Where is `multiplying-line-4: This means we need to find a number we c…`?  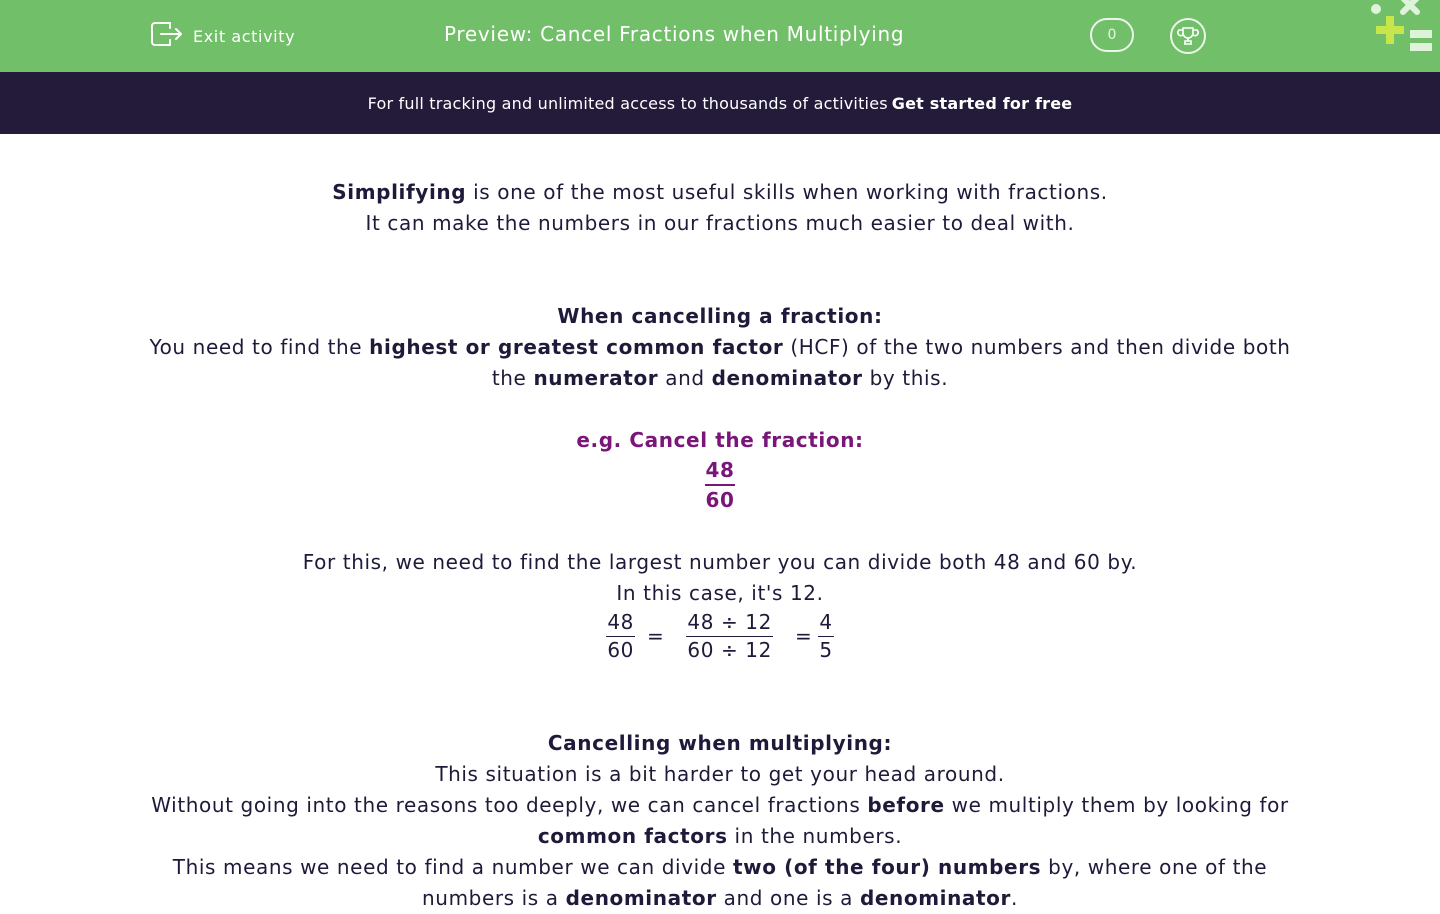 multiplying-line-4: This means we need to find a number we c… is located at coordinates (720, 867).